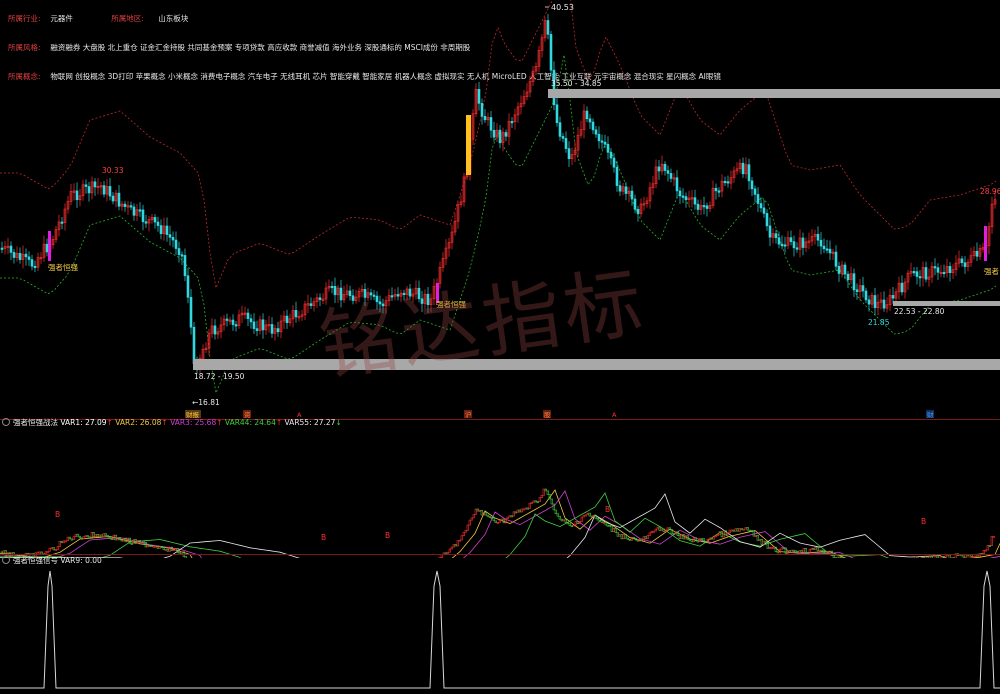  I want to click on svg-text: 沪, so click(468, 414).